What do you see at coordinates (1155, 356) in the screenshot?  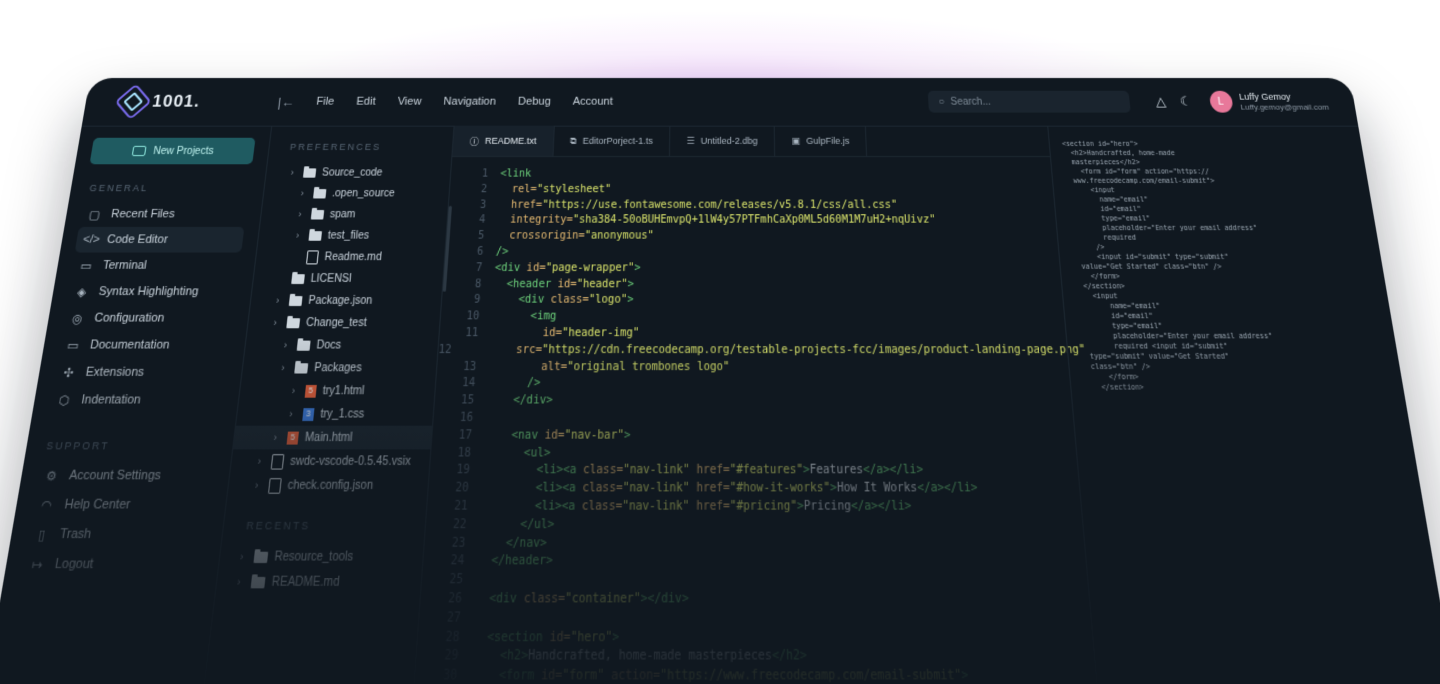 I see `minimap-line: type="submit" value="Get Started"` at bounding box center [1155, 356].